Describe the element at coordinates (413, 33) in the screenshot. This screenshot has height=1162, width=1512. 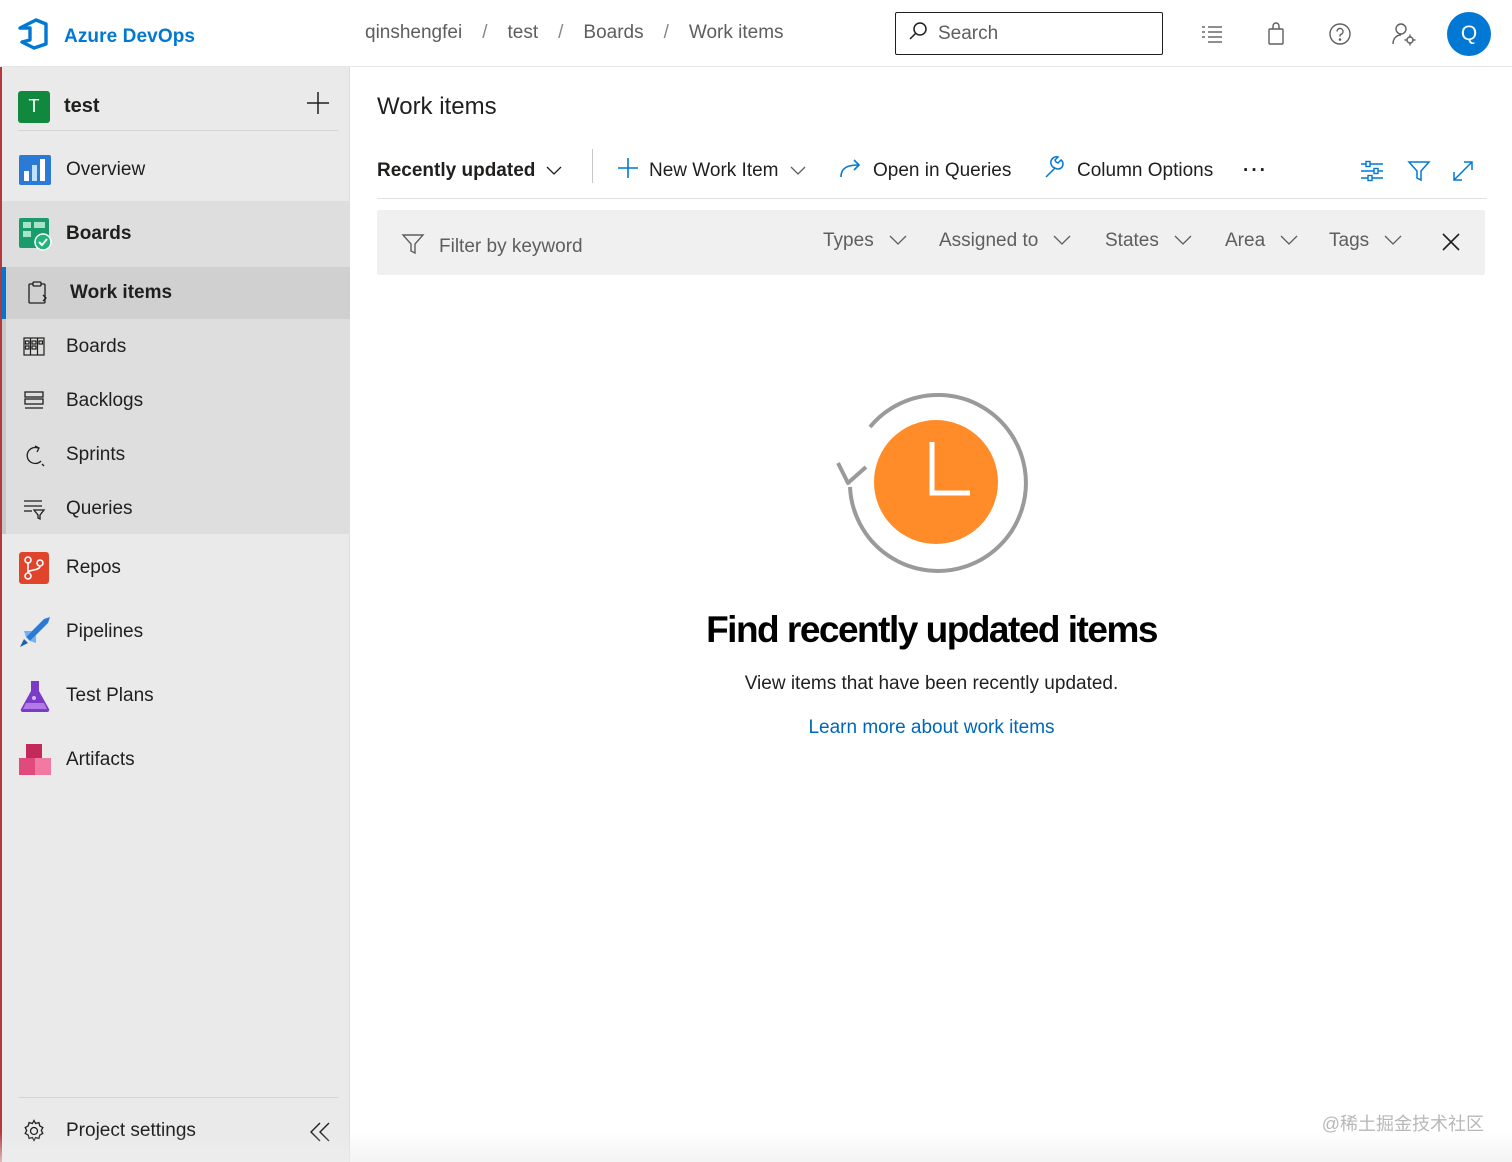
I see `breadcrumb-org: qinshengfei` at that location.